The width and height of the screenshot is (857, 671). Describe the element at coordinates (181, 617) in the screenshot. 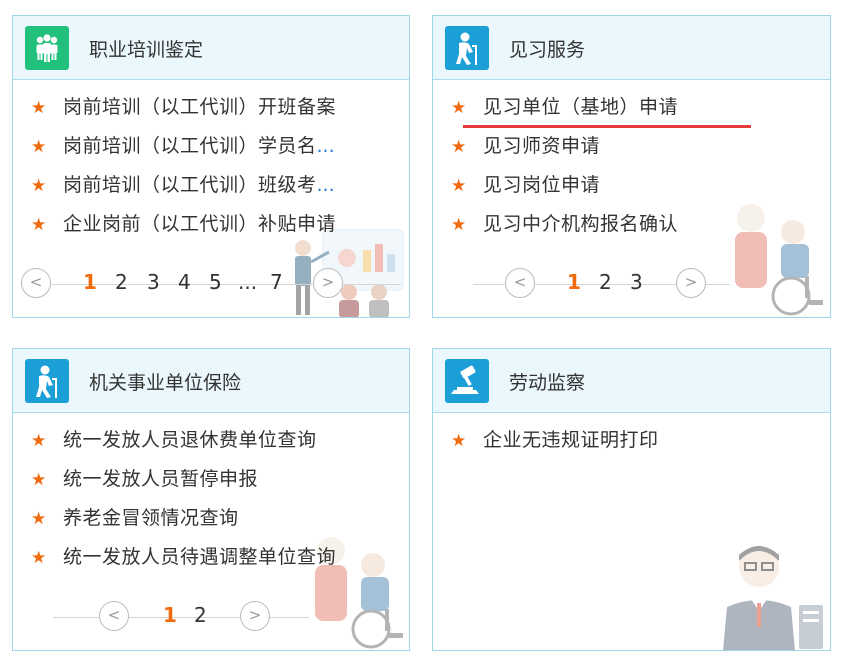

I see `pager-divider` at that location.